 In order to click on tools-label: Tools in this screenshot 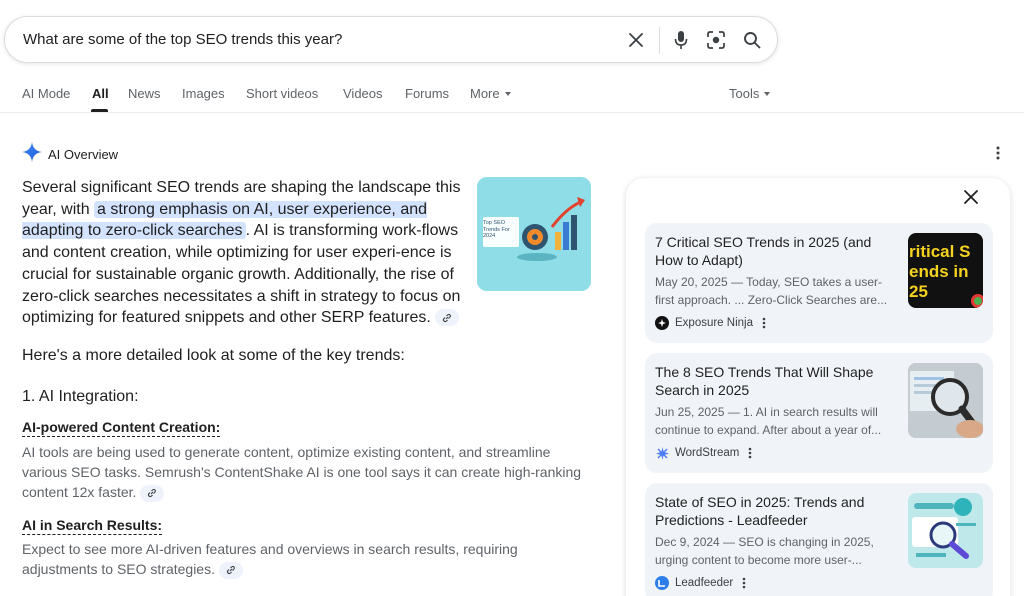, I will do `click(744, 93)`.